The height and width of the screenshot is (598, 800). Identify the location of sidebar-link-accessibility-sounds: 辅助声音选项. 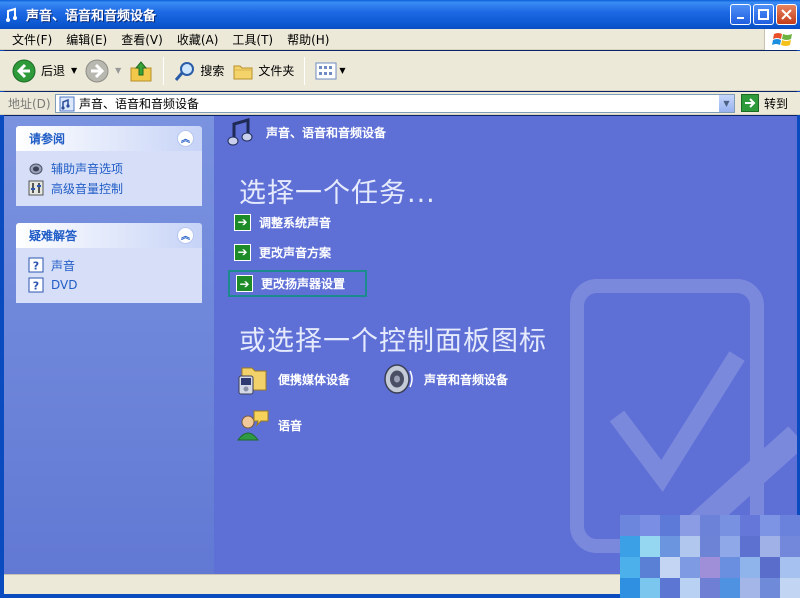
(110, 168).